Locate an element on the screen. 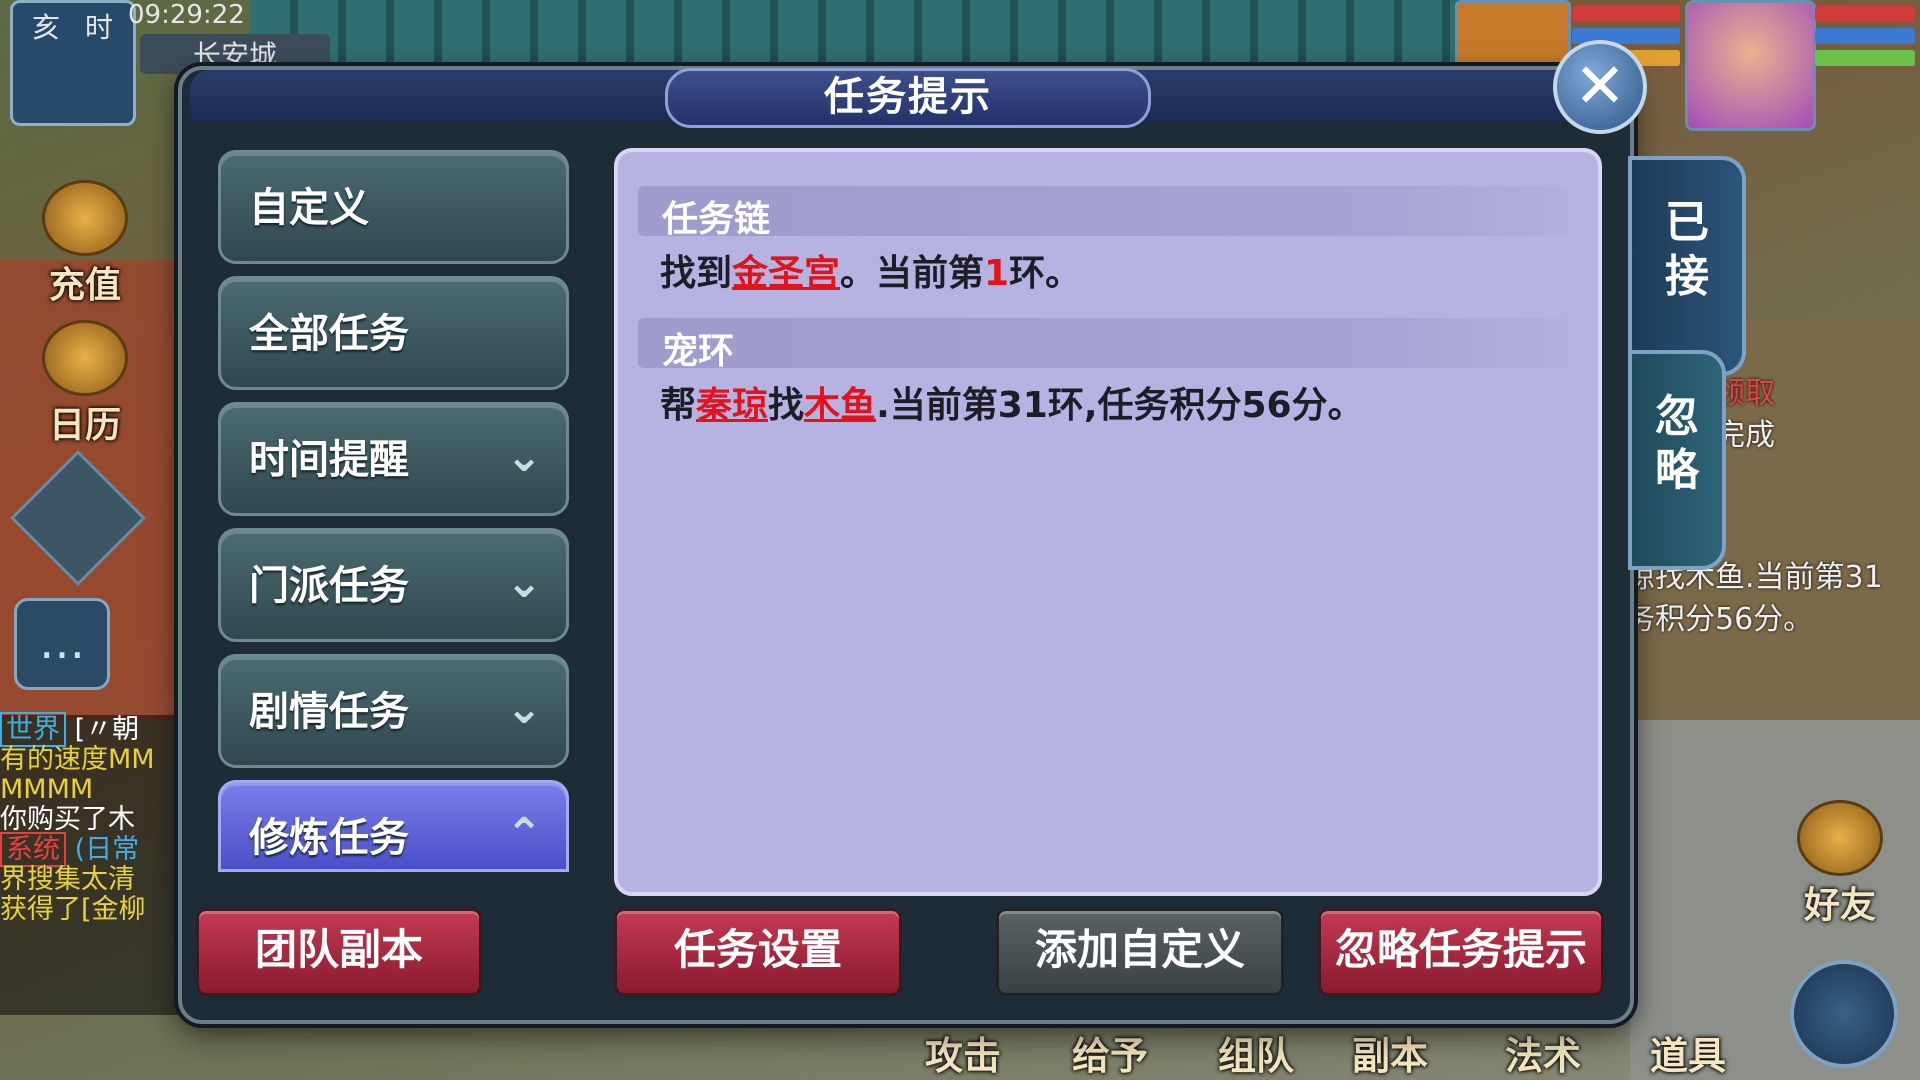 The width and height of the screenshot is (1920, 1080). chat-line: 界搜集太清 is located at coordinates (67, 879).